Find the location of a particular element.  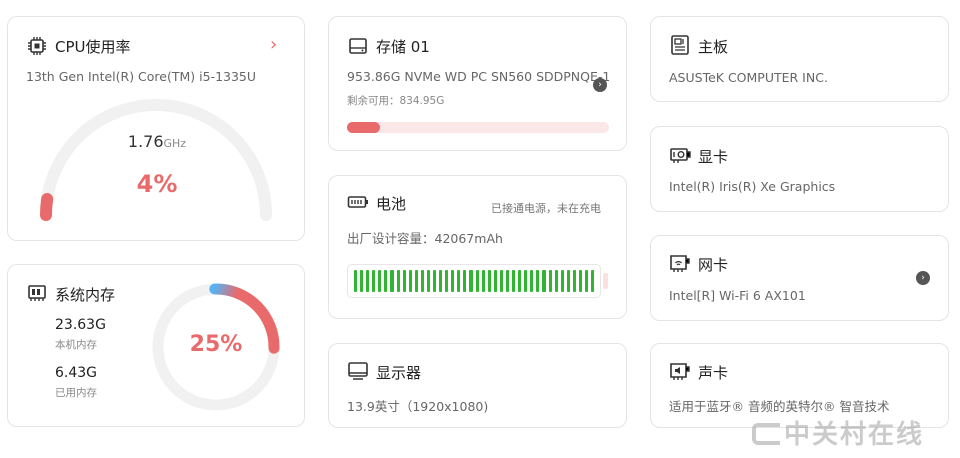

storage-usage-fill is located at coordinates (363, 127).